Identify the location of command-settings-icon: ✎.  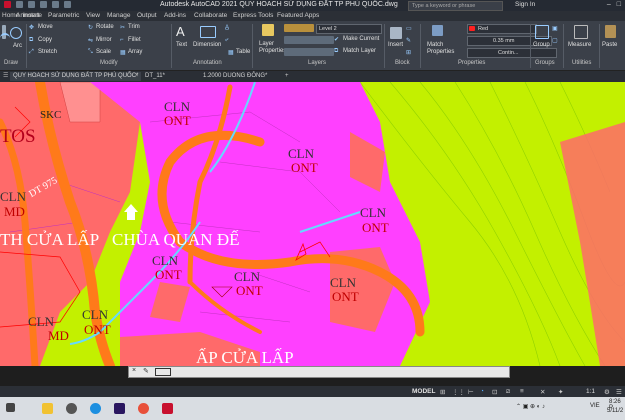
(146, 371).